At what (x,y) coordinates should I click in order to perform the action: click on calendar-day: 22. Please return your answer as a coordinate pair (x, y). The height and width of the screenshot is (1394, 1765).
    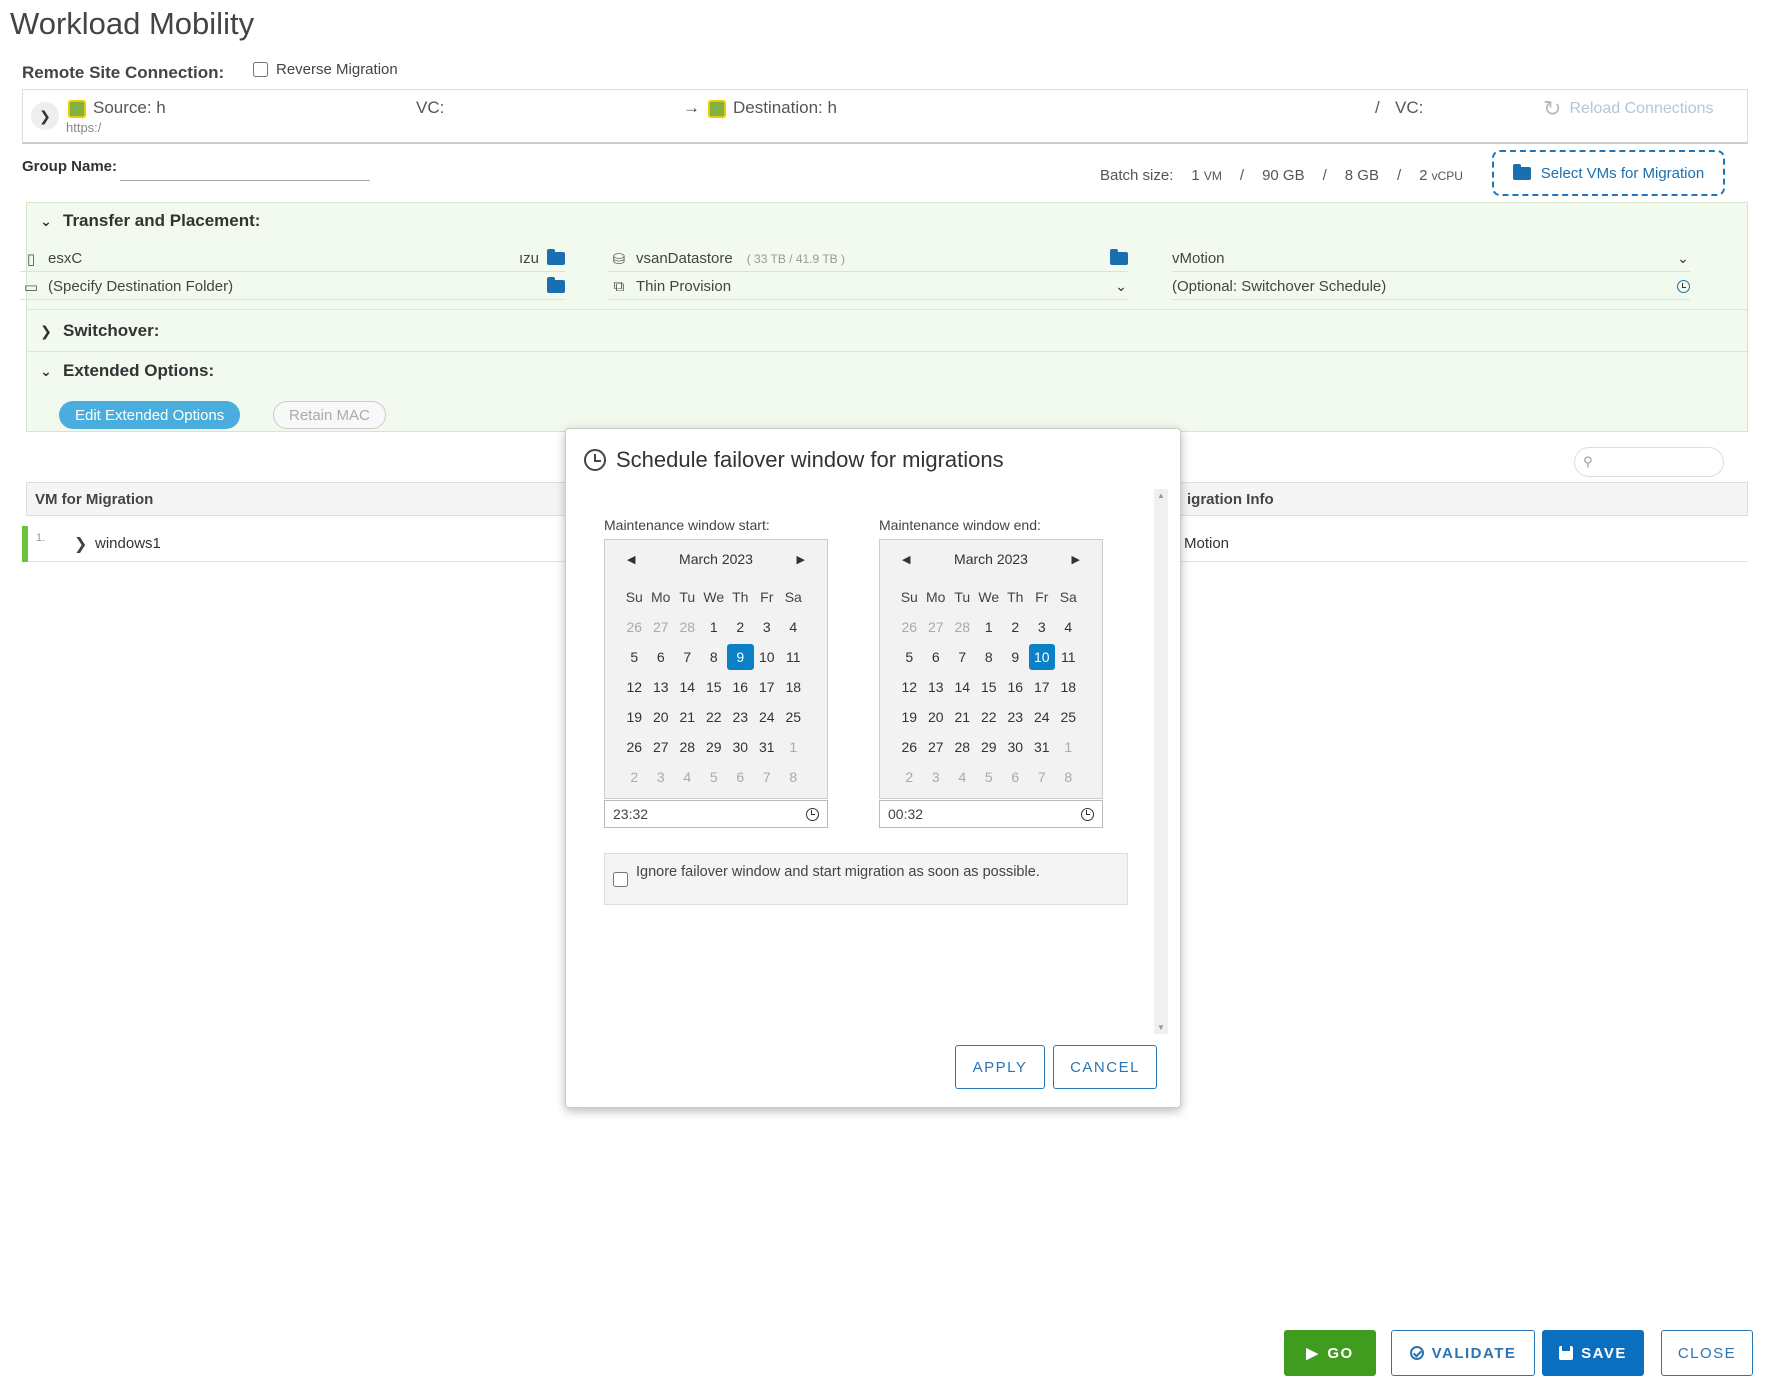
    Looking at the image, I should click on (714, 717).